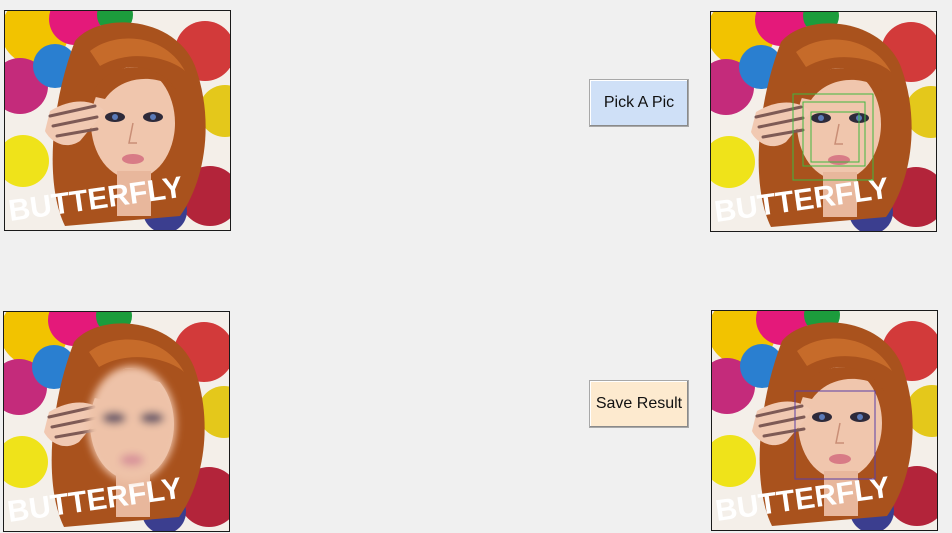  I want to click on detection-image, so click(823, 121).